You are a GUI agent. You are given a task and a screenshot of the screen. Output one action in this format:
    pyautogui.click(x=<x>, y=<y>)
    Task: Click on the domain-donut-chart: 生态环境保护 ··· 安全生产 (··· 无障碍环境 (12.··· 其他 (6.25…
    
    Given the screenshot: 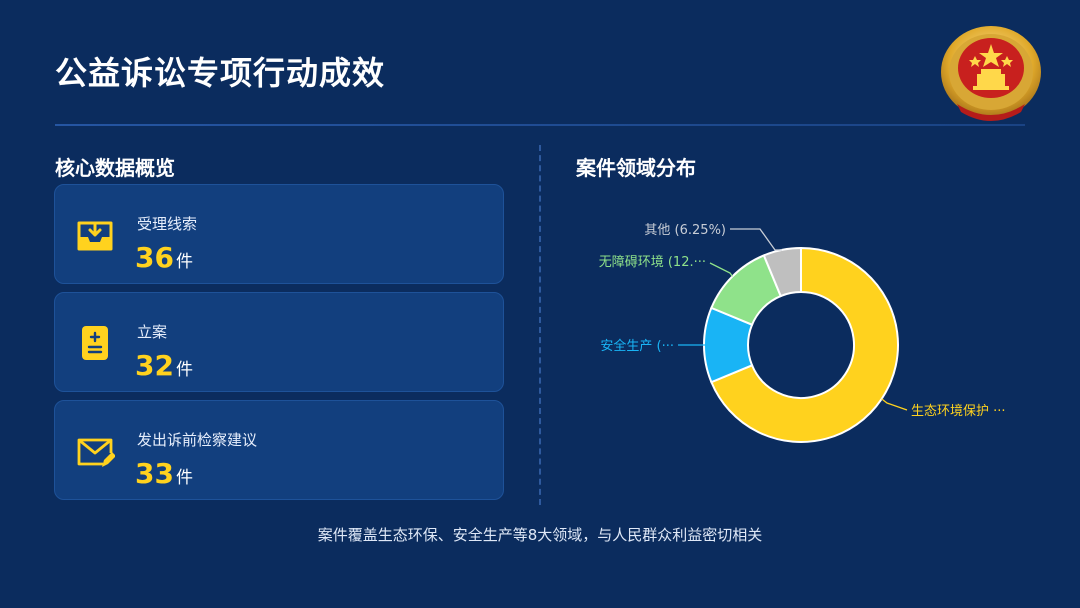 What is the action you would take?
    pyautogui.click(x=802, y=333)
    